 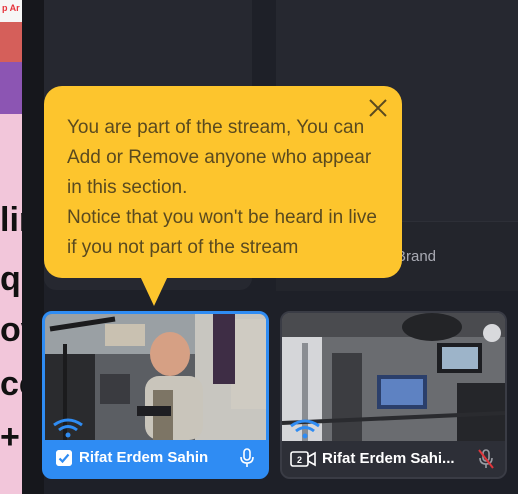 What do you see at coordinates (144, 457) in the screenshot?
I see `participant-name: Rifat Erdem Sahin` at bounding box center [144, 457].